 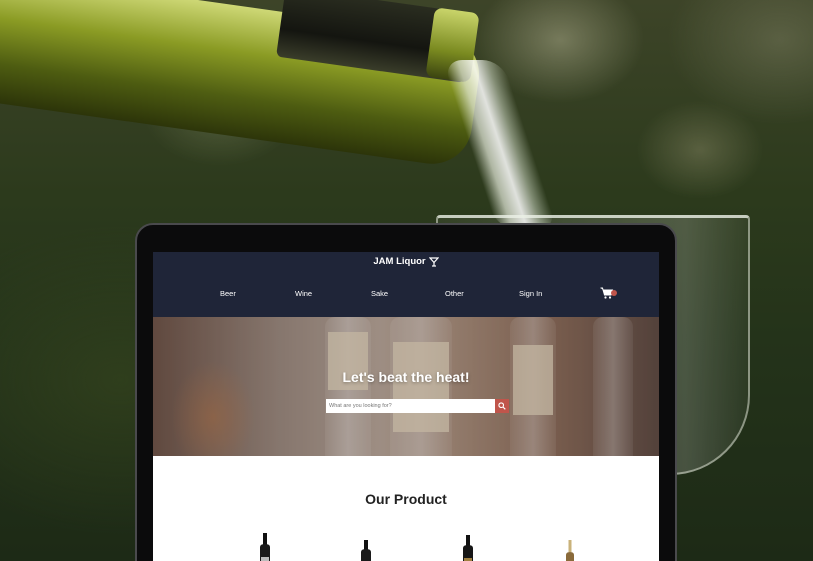 What do you see at coordinates (399, 261) in the screenshot?
I see `logo-text: JAM Liquor` at bounding box center [399, 261].